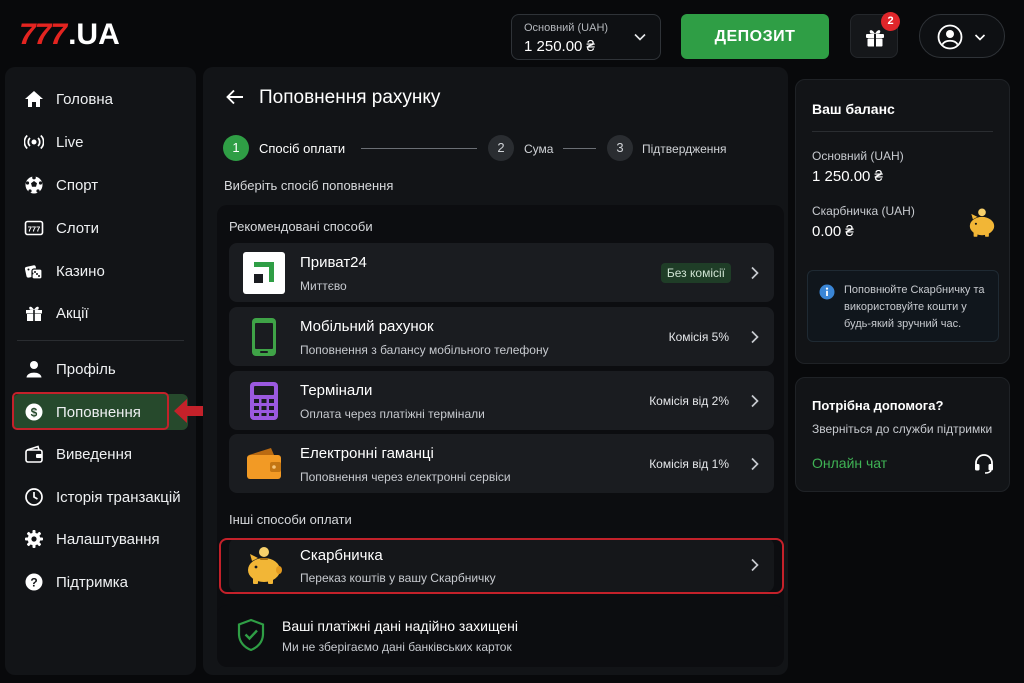  I want to click on security-title: Ваші платіжні дані надійно захищені, so click(400, 626).